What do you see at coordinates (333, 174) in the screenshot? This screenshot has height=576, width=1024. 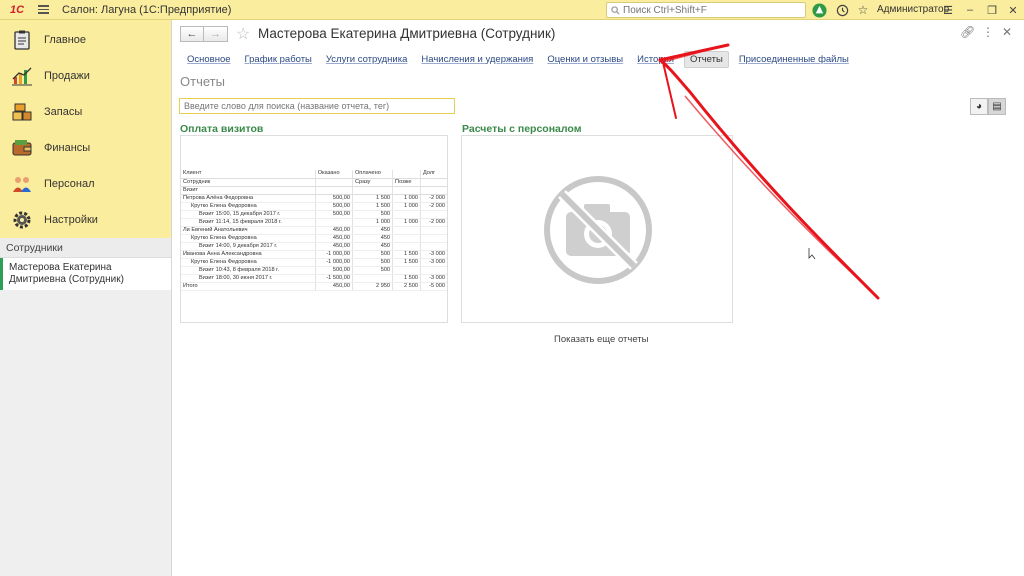 I see `report-header-cell: Оказано` at bounding box center [333, 174].